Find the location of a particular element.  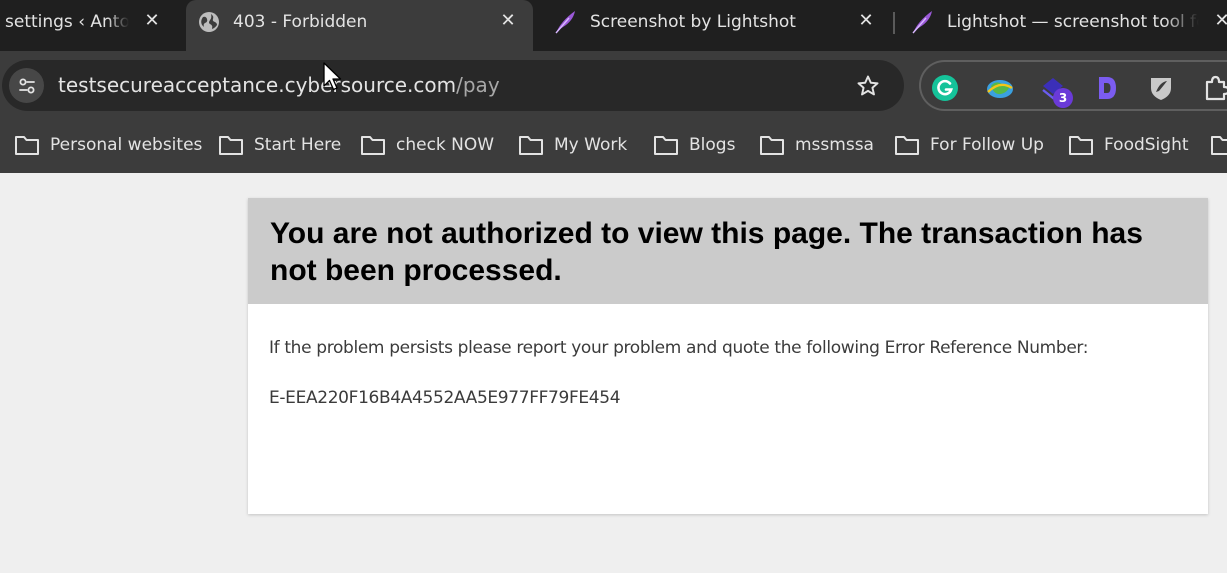

mouse-pointer-icon is located at coordinates (333, 79).